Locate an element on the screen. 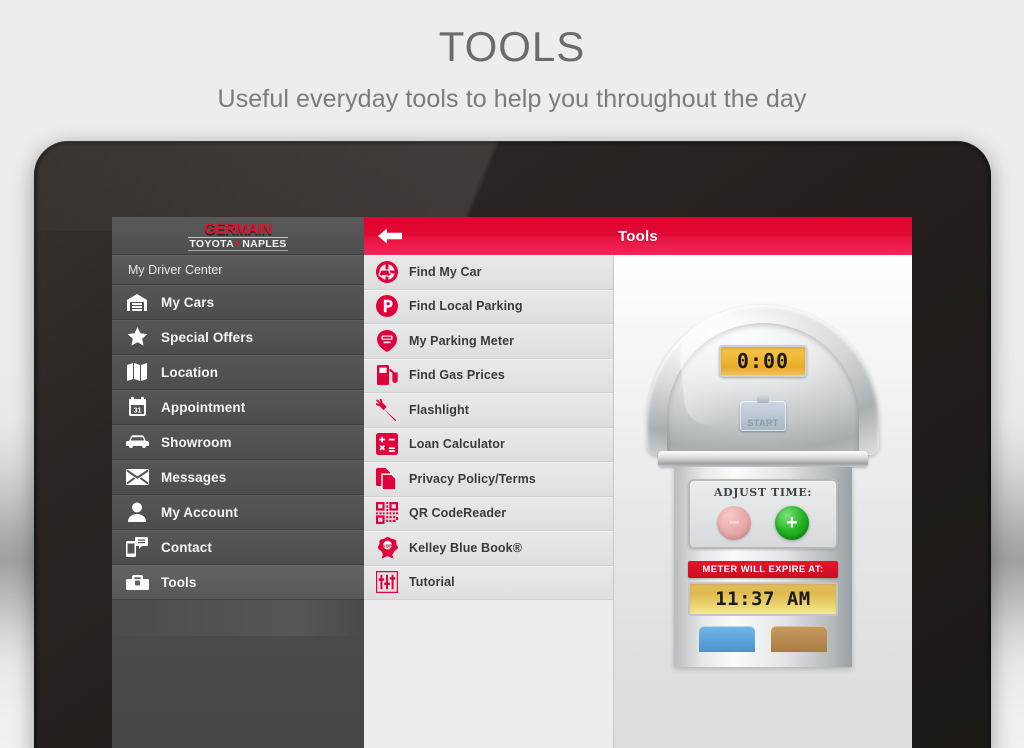  parking-p-icon is located at coordinates (387, 306).